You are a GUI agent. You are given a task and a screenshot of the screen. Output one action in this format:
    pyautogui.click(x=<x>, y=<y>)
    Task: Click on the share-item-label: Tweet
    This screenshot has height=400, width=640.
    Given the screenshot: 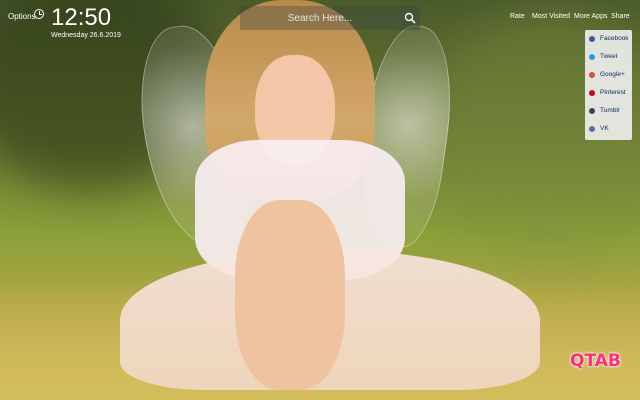 What is the action you would take?
    pyautogui.click(x=609, y=56)
    